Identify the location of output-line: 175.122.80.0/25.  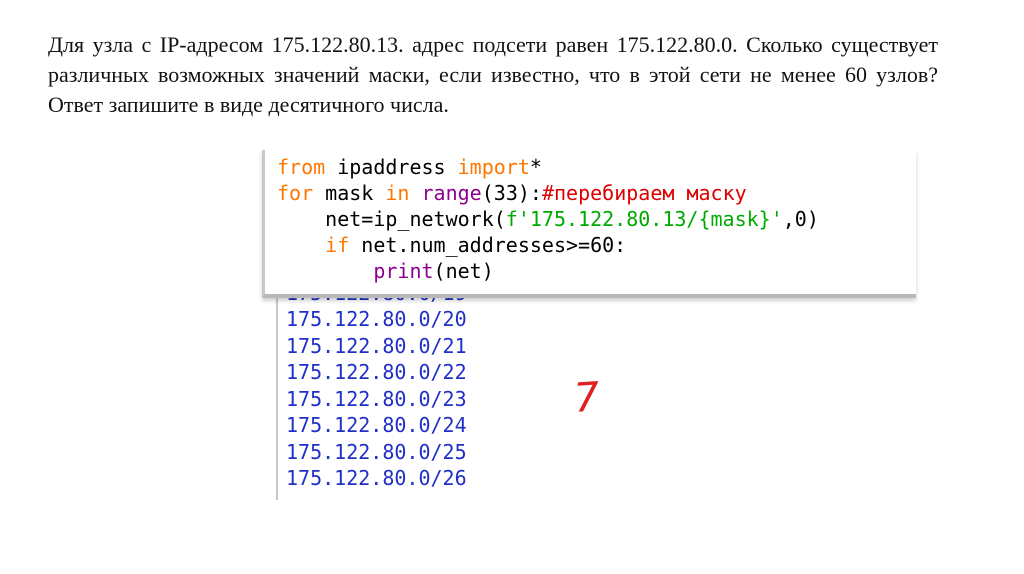
(376, 451).